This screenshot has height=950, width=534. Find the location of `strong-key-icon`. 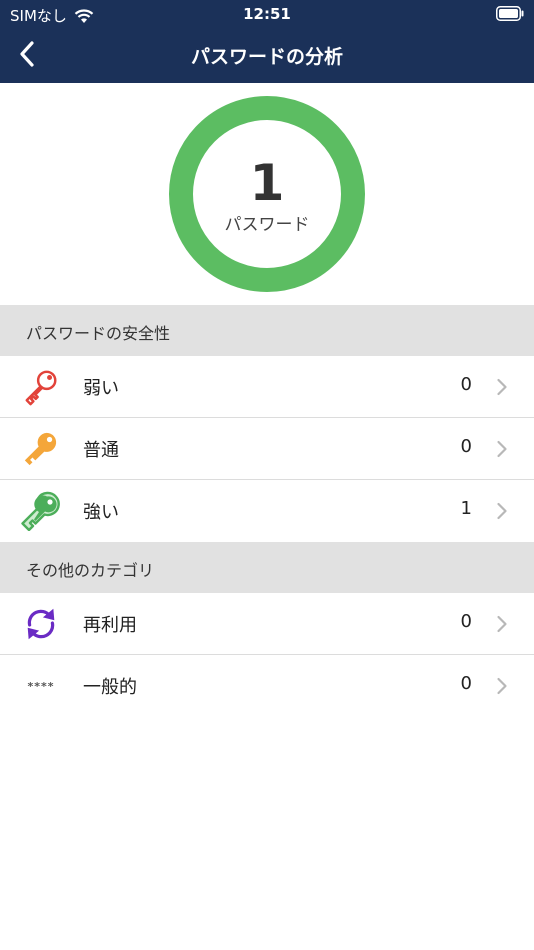

strong-key-icon is located at coordinates (41, 511).